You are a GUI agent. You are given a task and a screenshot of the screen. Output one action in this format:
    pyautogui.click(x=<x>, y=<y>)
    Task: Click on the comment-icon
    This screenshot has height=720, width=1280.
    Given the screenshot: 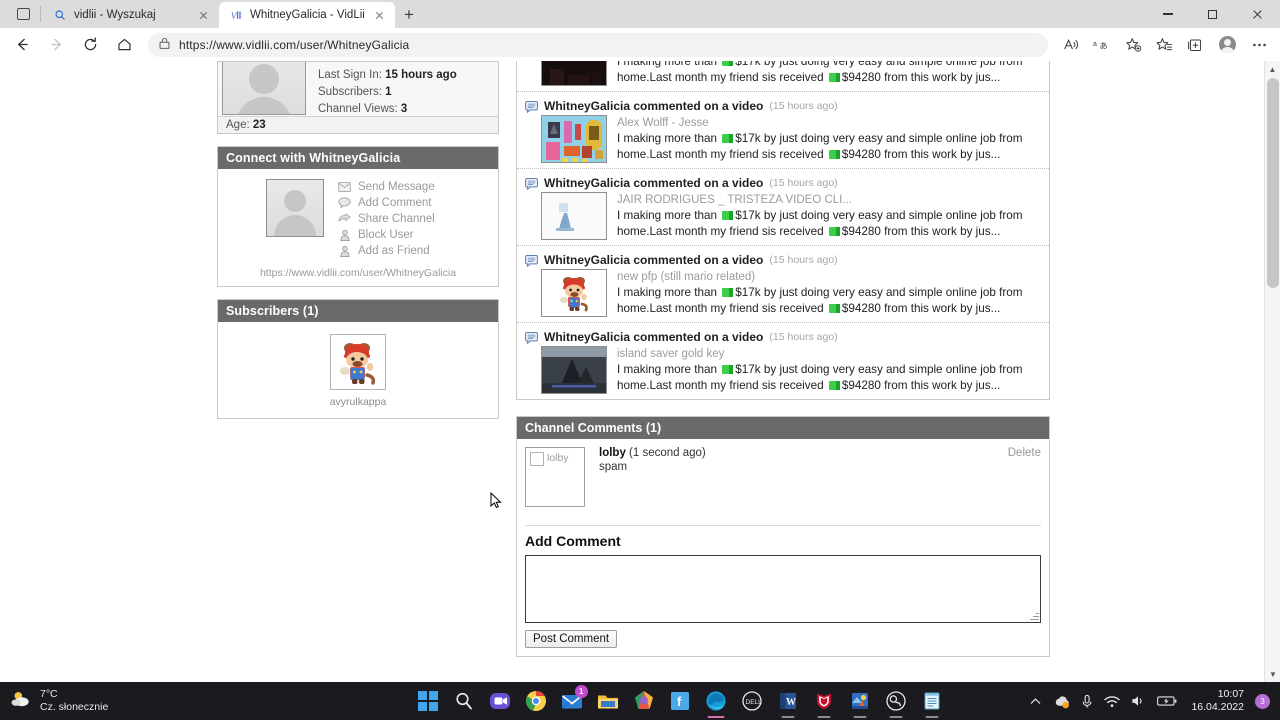 What is the action you would take?
    pyautogui.click(x=344, y=202)
    